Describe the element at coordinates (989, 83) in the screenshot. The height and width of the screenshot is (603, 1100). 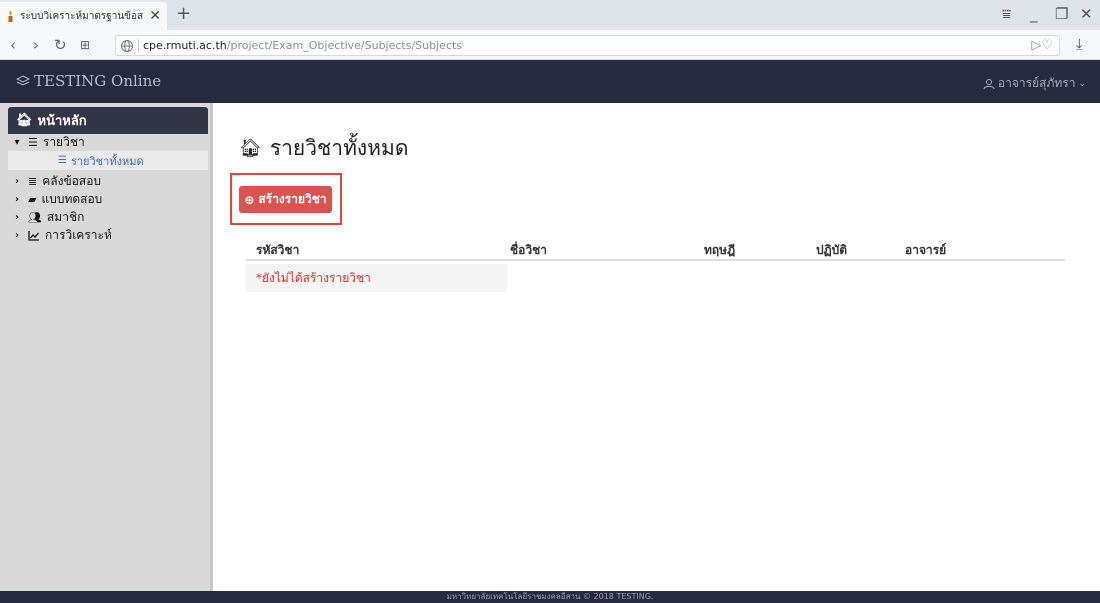
I see `user-icon` at that location.